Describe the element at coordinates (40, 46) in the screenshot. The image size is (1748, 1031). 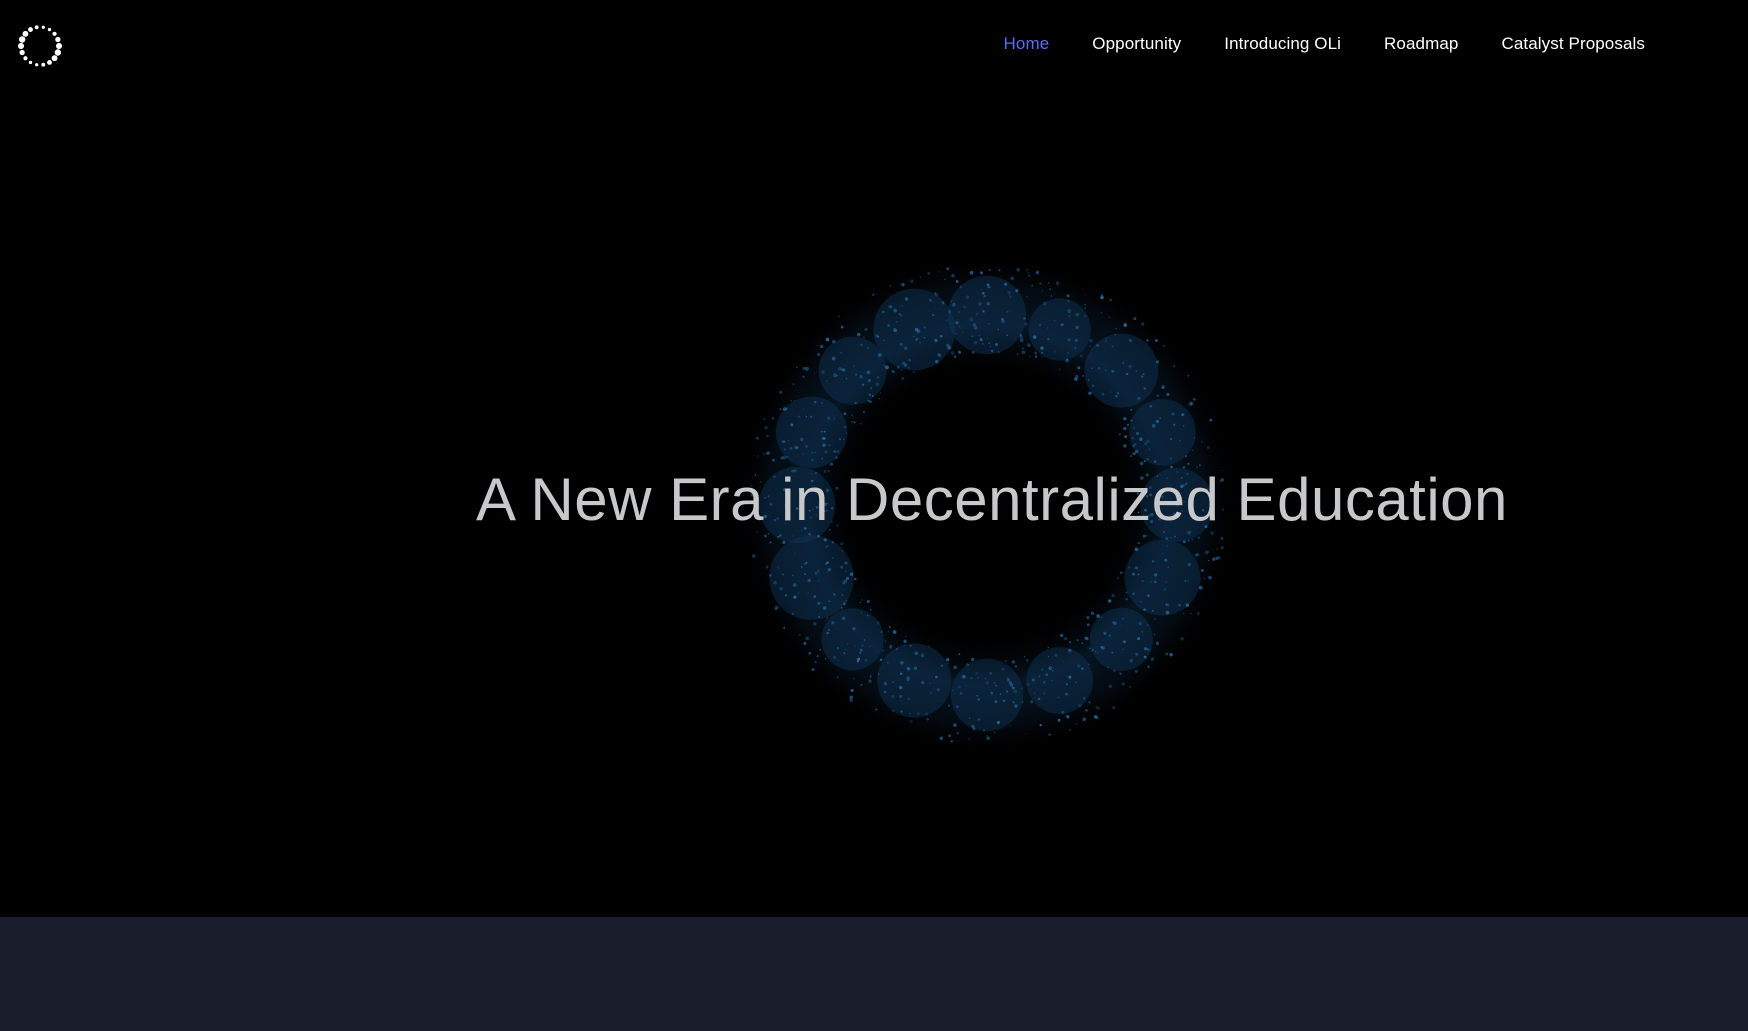
I see `logo-dotted-ring-icon` at that location.